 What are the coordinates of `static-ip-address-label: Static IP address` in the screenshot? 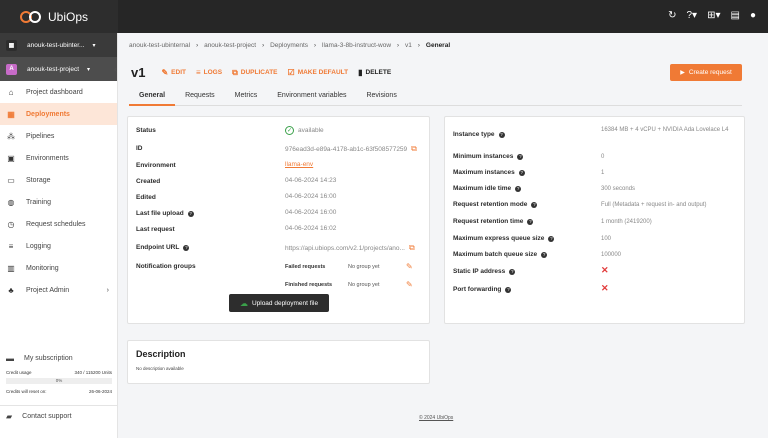 It's located at (479, 271).